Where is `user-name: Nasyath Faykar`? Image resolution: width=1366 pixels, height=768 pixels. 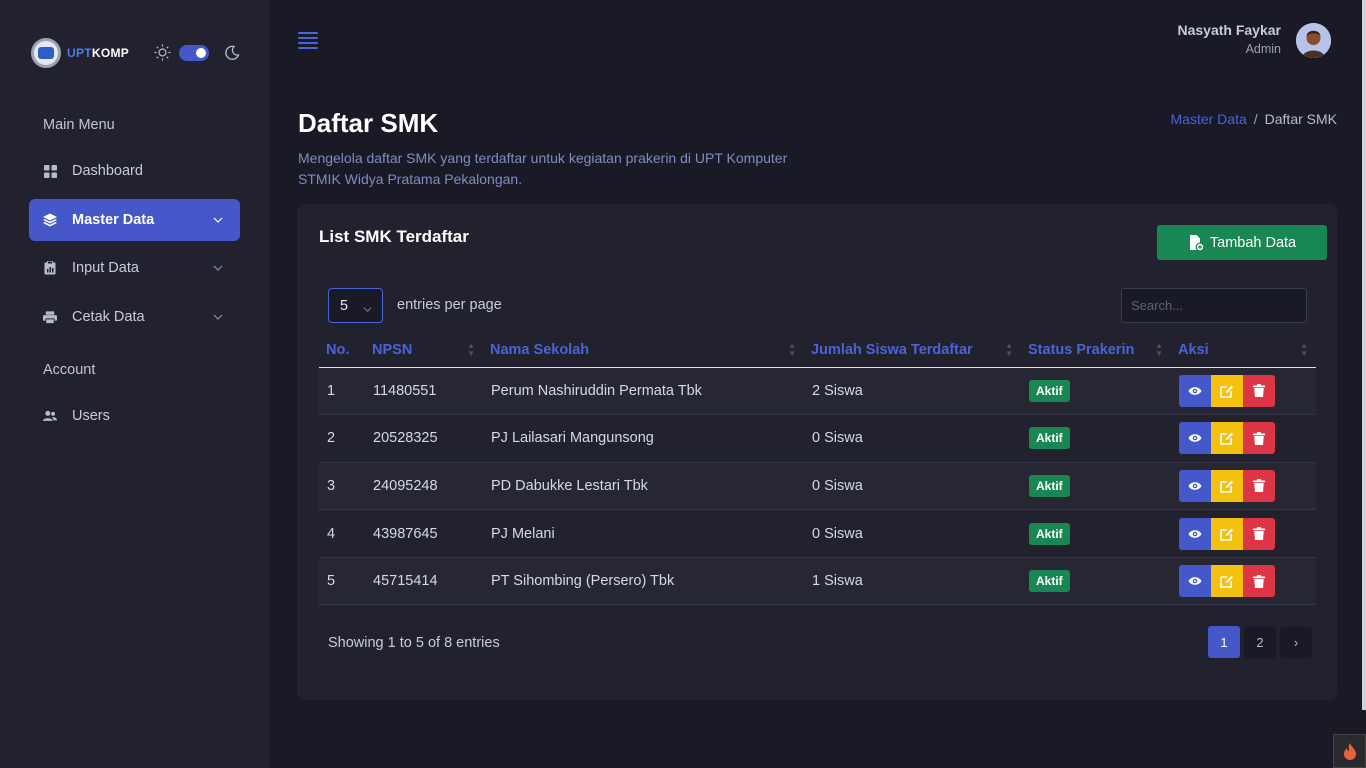
user-name: Nasyath Faykar is located at coordinates (1229, 30).